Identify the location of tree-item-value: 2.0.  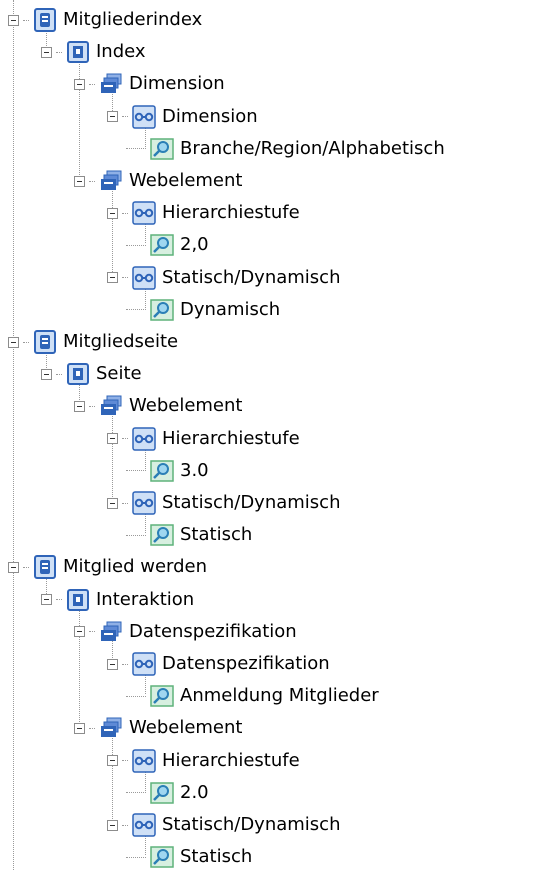
(167, 793).